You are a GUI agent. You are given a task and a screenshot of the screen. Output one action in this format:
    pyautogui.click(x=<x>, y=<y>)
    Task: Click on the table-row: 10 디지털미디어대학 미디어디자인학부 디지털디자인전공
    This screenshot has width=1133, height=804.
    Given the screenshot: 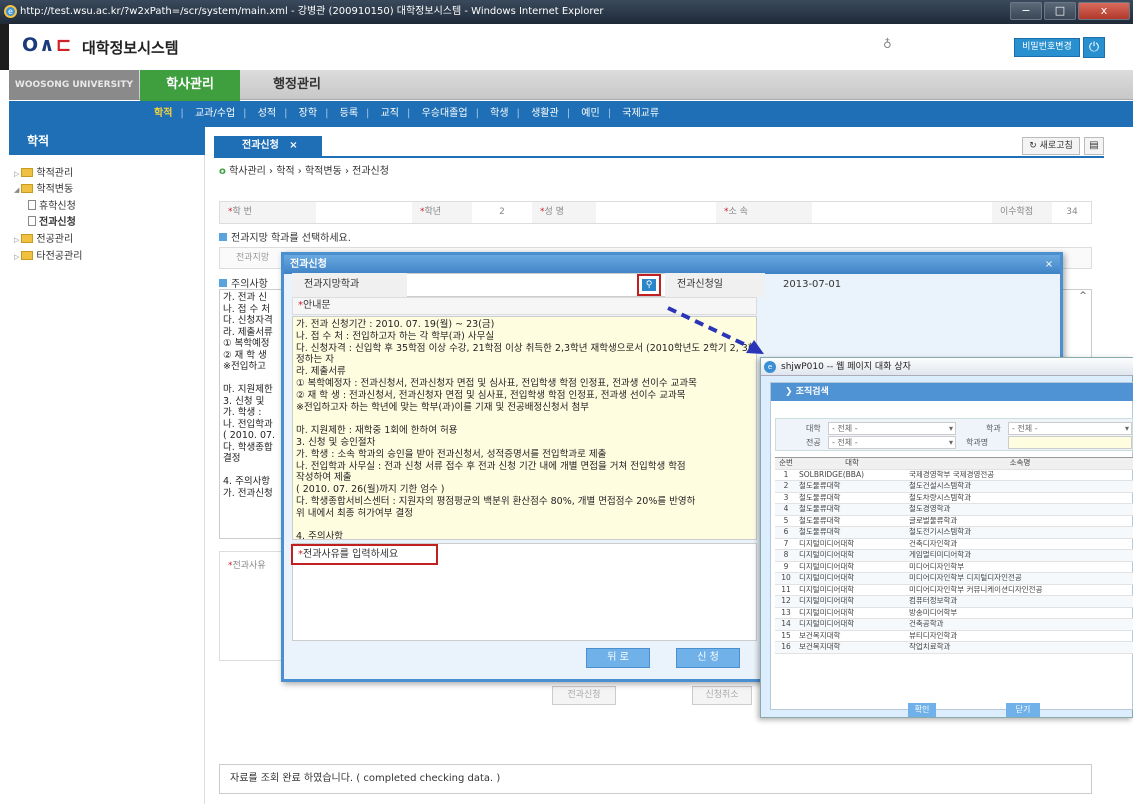 What is the action you would take?
    pyautogui.click(x=954, y=578)
    